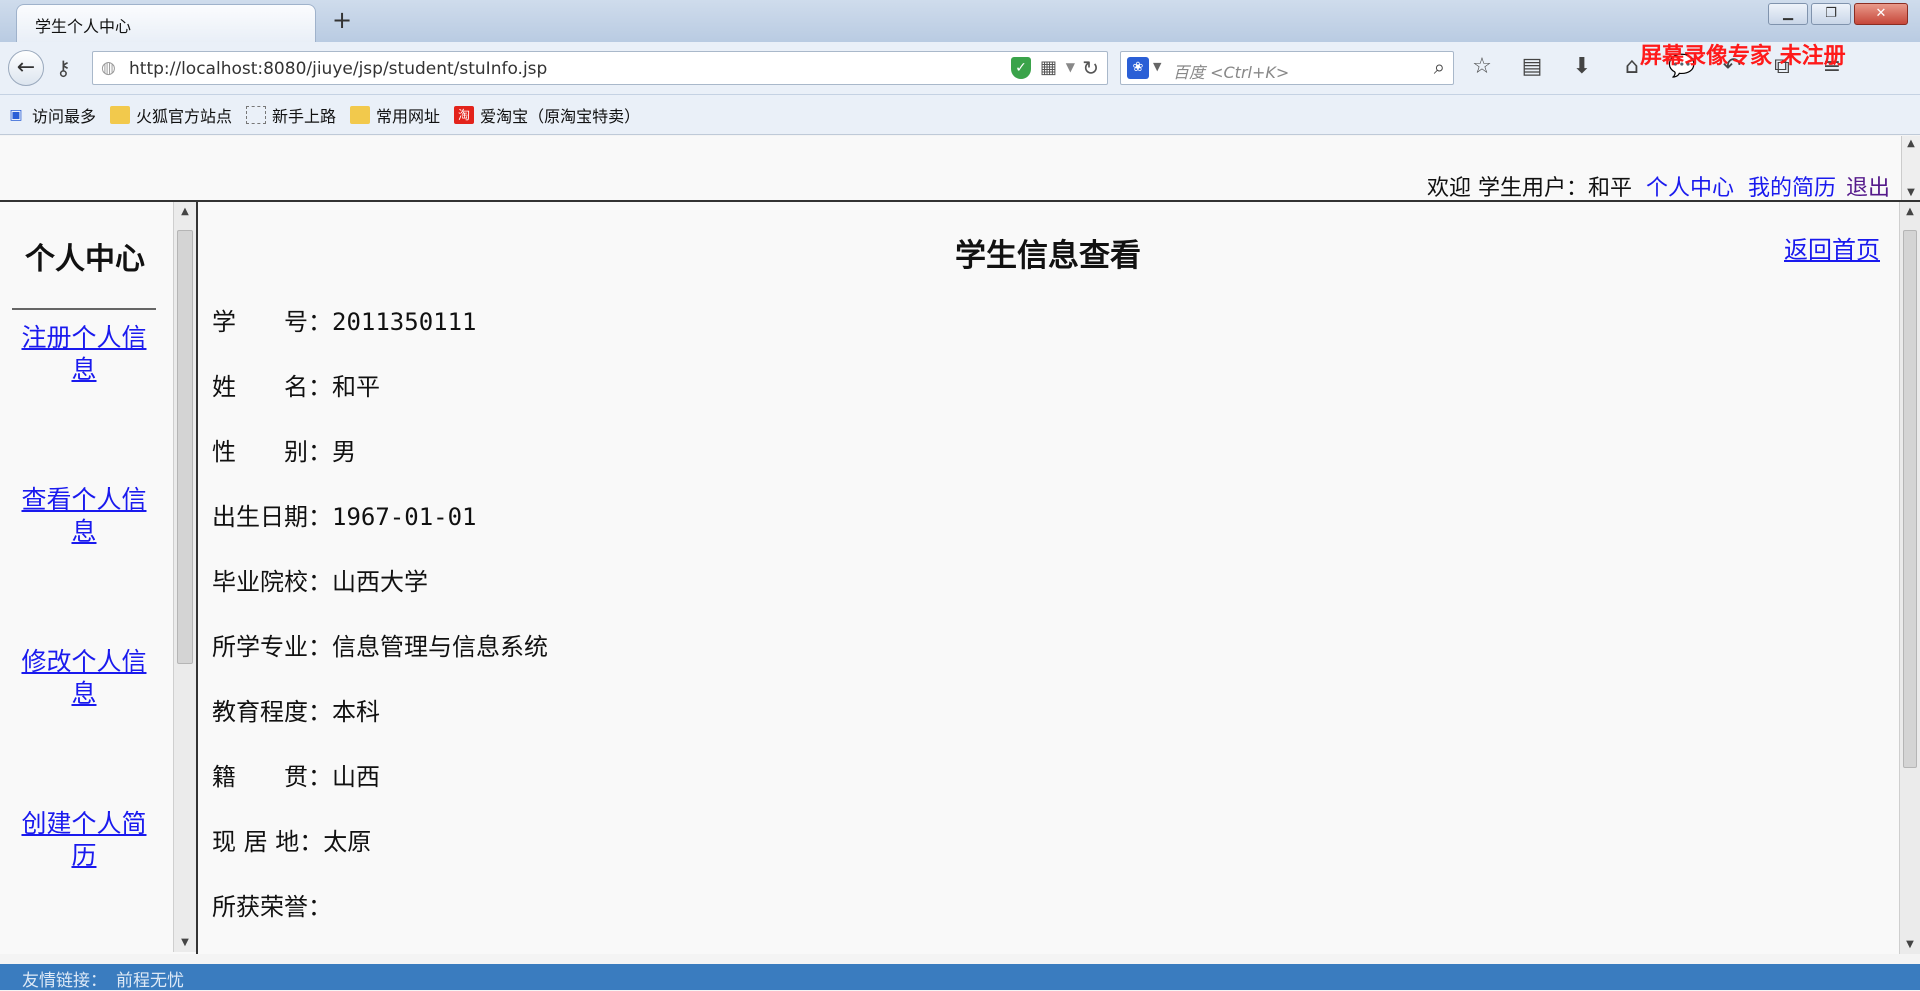 The width and height of the screenshot is (1920, 991). I want to click on reader-icon: ▤, so click(1532, 66).